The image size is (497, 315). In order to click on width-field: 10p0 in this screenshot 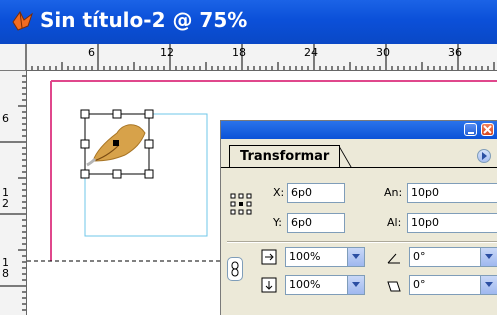, I will do `click(452, 193)`.